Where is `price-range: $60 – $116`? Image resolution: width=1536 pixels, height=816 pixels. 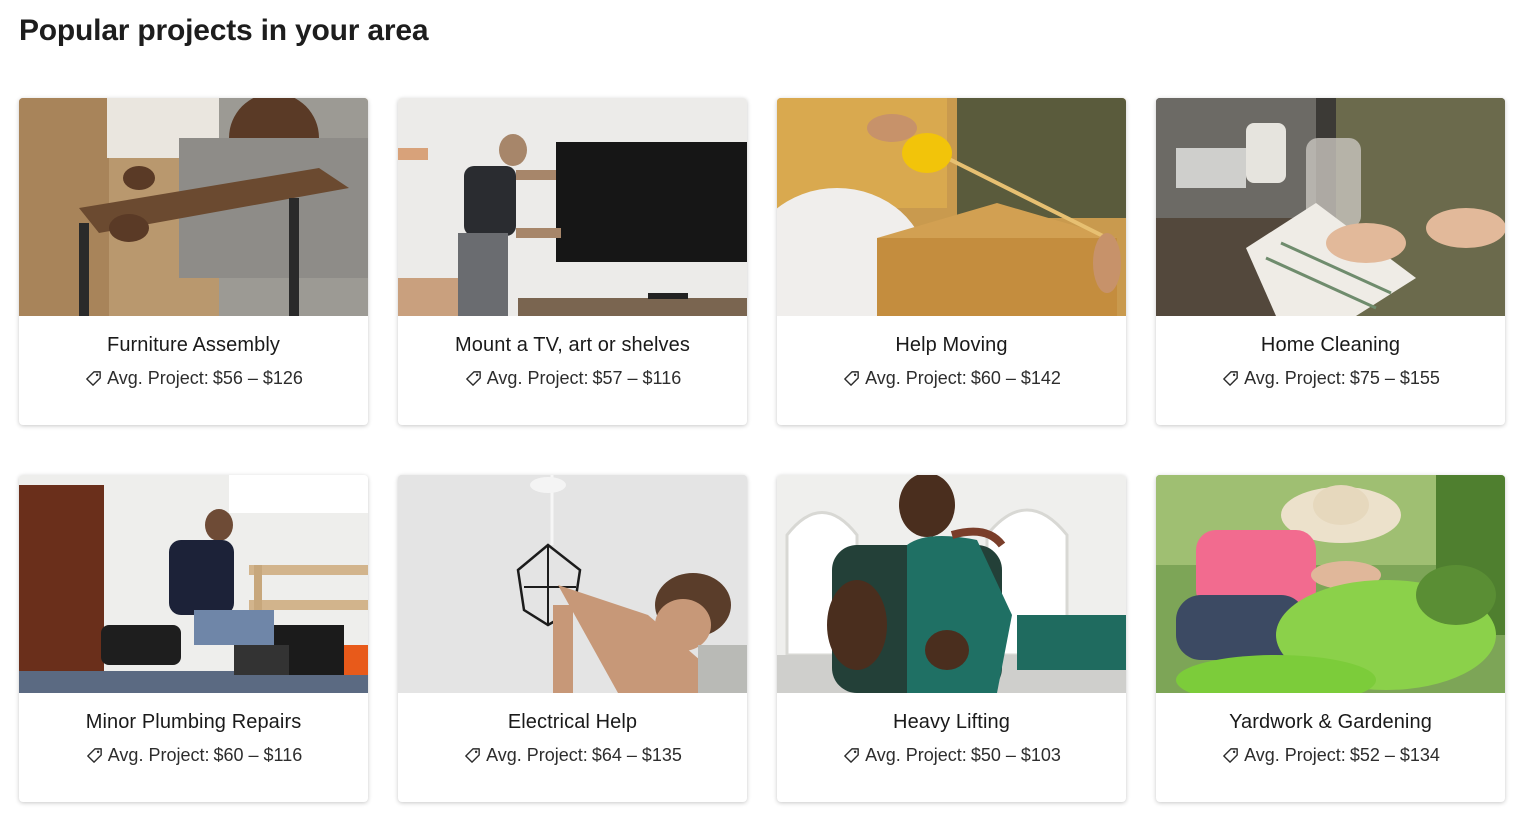
price-range: $60 – $116 is located at coordinates (258, 755).